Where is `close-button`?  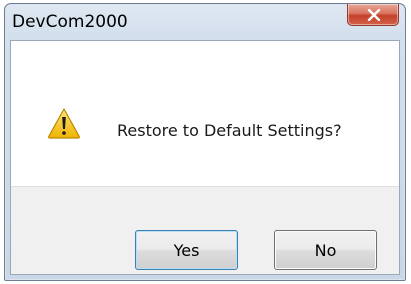
close-button is located at coordinates (373, 15).